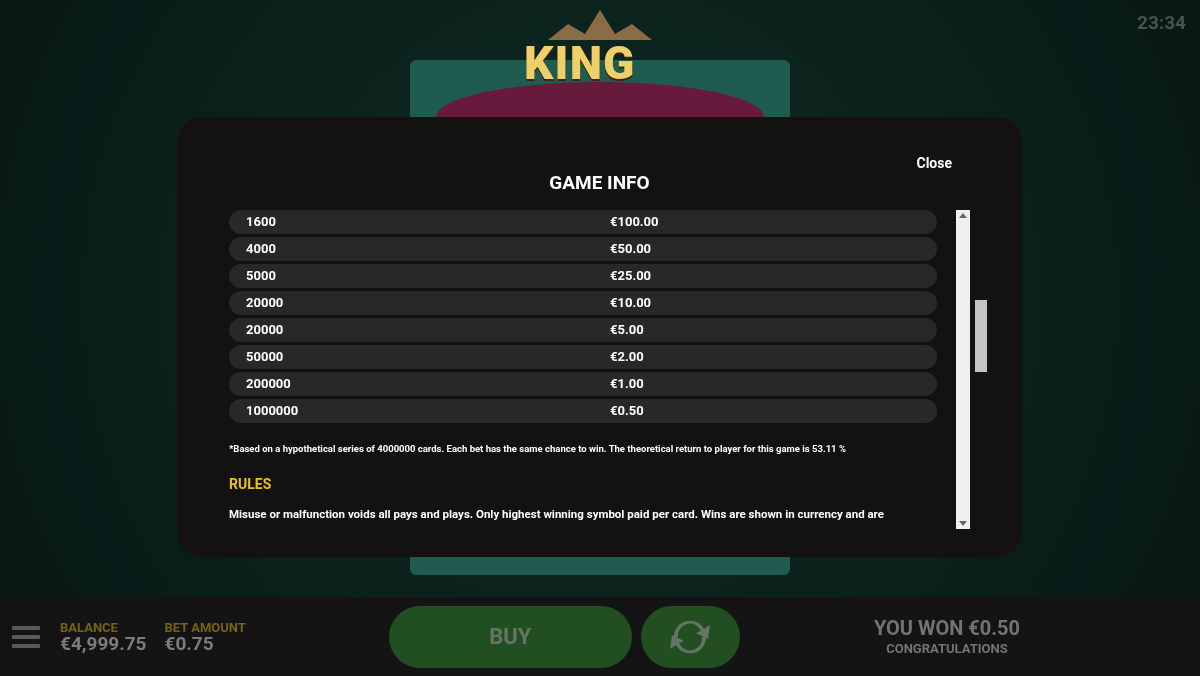 The height and width of the screenshot is (676, 1200). I want to click on table-cell-text: 1000000, so click(272, 410).